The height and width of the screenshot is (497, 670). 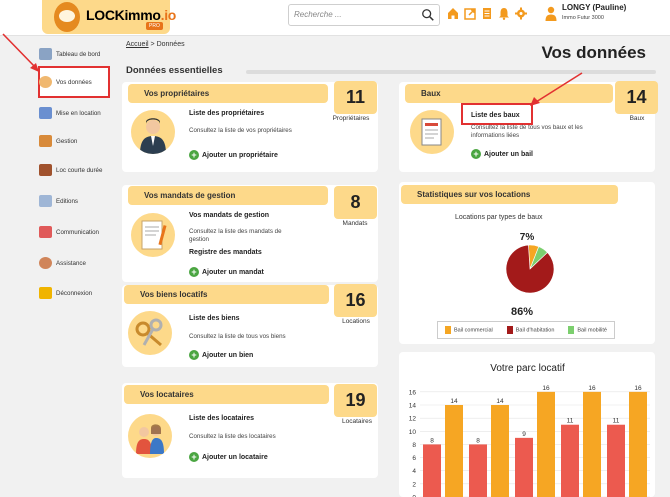 What do you see at coordinates (556, 89) in the screenshot?
I see `annotation-arrow-right` at bounding box center [556, 89].